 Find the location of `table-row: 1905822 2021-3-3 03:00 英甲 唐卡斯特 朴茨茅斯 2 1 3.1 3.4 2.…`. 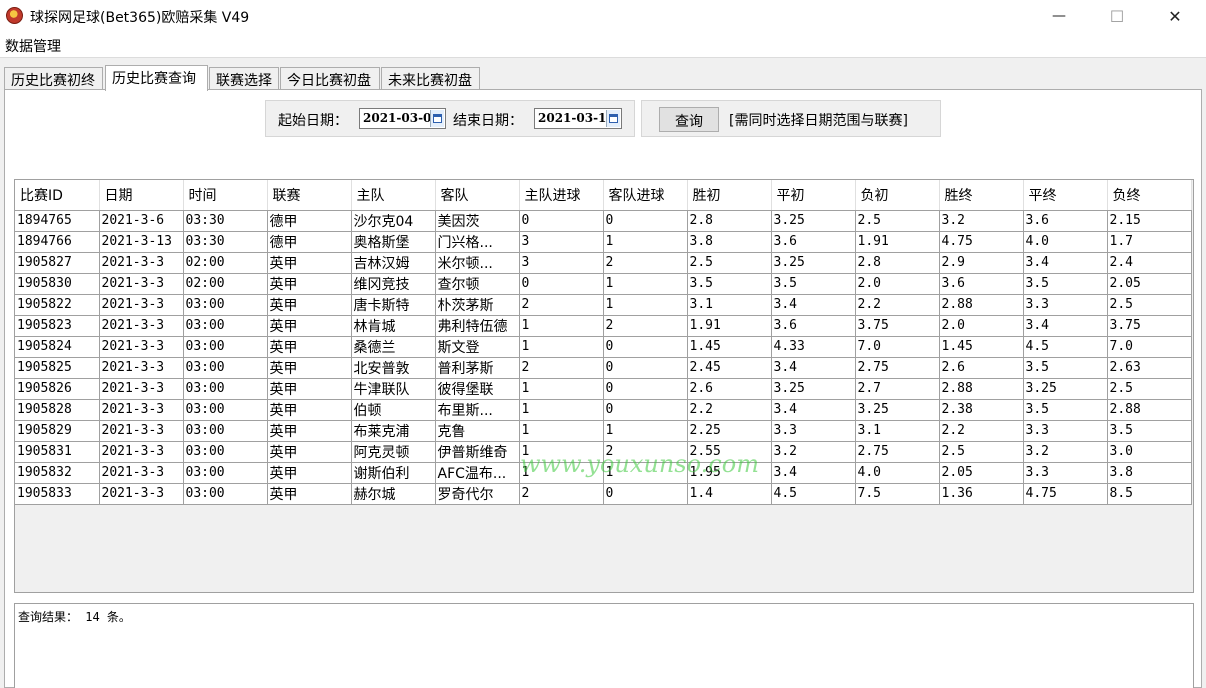

table-row: 1905822 2021-3-3 03:00 英甲 唐卡斯特 朴茨茅斯 2 1 3.1 3.4 2.… is located at coordinates (603, 305).